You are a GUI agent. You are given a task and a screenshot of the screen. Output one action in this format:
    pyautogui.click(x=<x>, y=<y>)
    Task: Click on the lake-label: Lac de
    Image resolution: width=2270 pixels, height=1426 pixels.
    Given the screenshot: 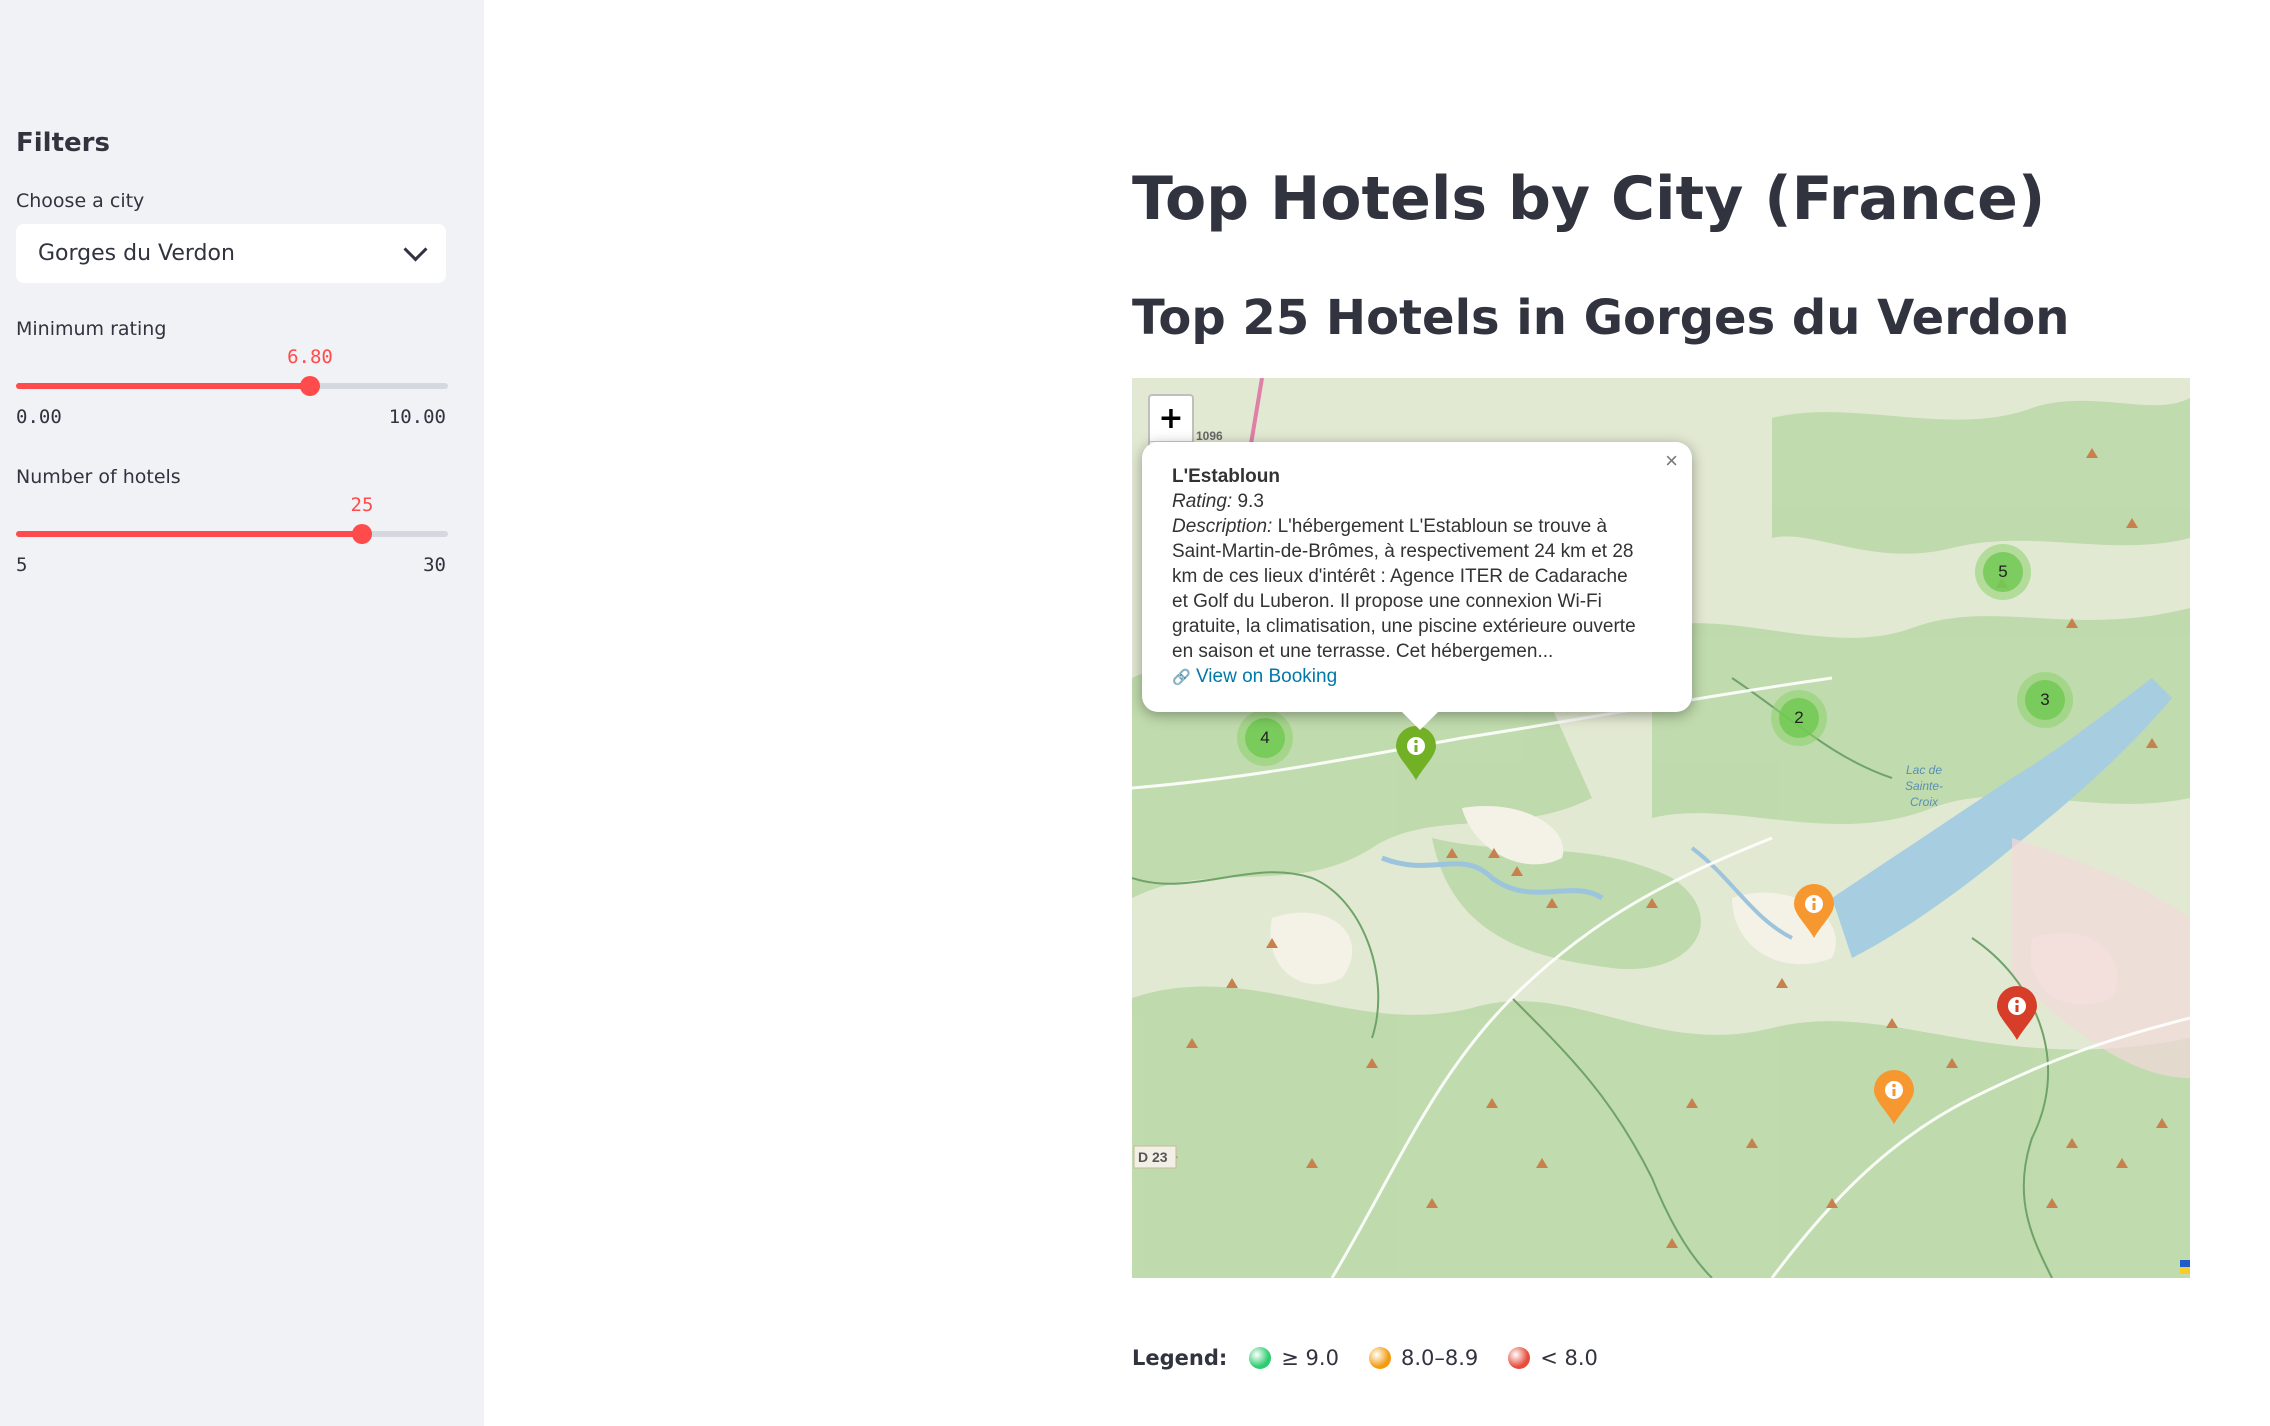 What is the action you would take?
    pyautogui.click(x=1924, y=770)
    